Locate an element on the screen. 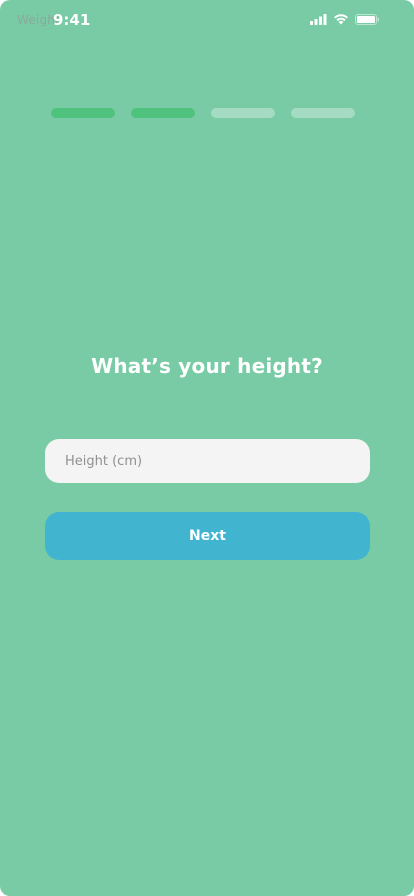  battery-icon is located at coordinates (367, 19).